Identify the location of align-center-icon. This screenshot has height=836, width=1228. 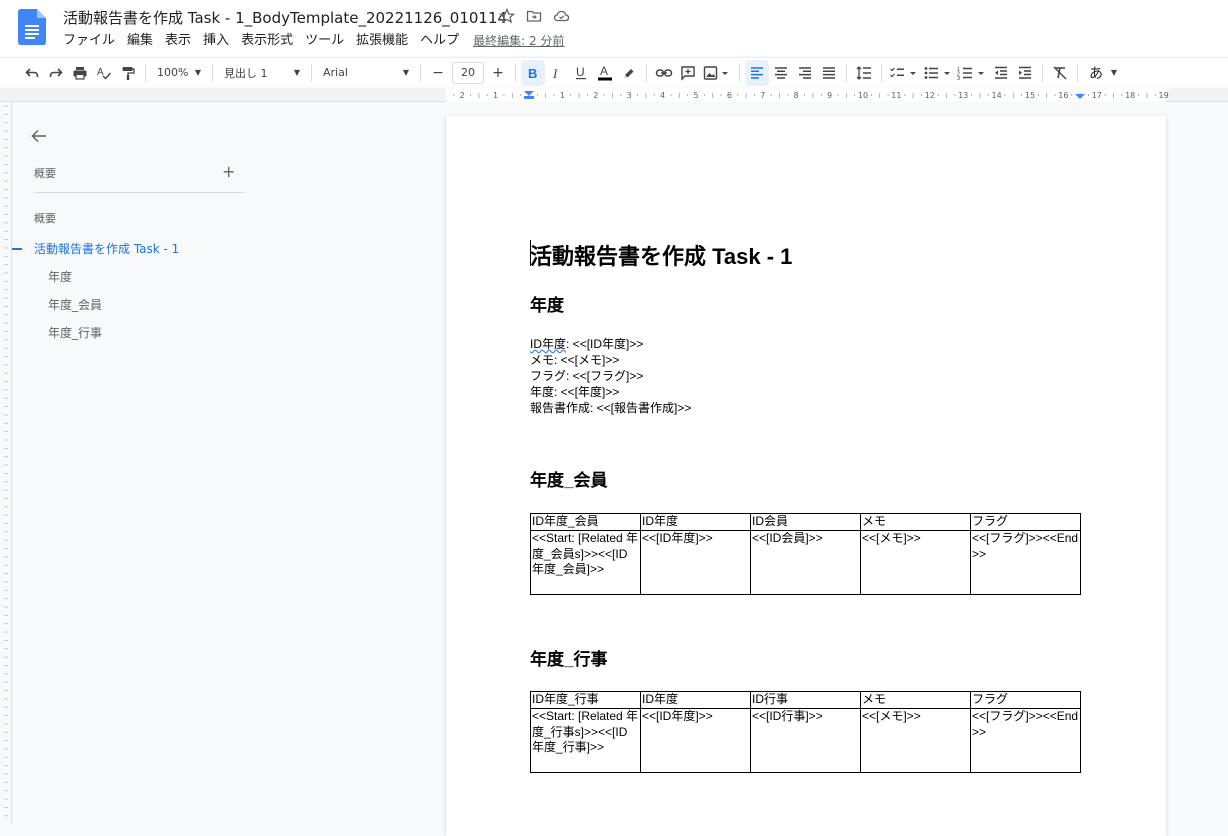
(781, 73).